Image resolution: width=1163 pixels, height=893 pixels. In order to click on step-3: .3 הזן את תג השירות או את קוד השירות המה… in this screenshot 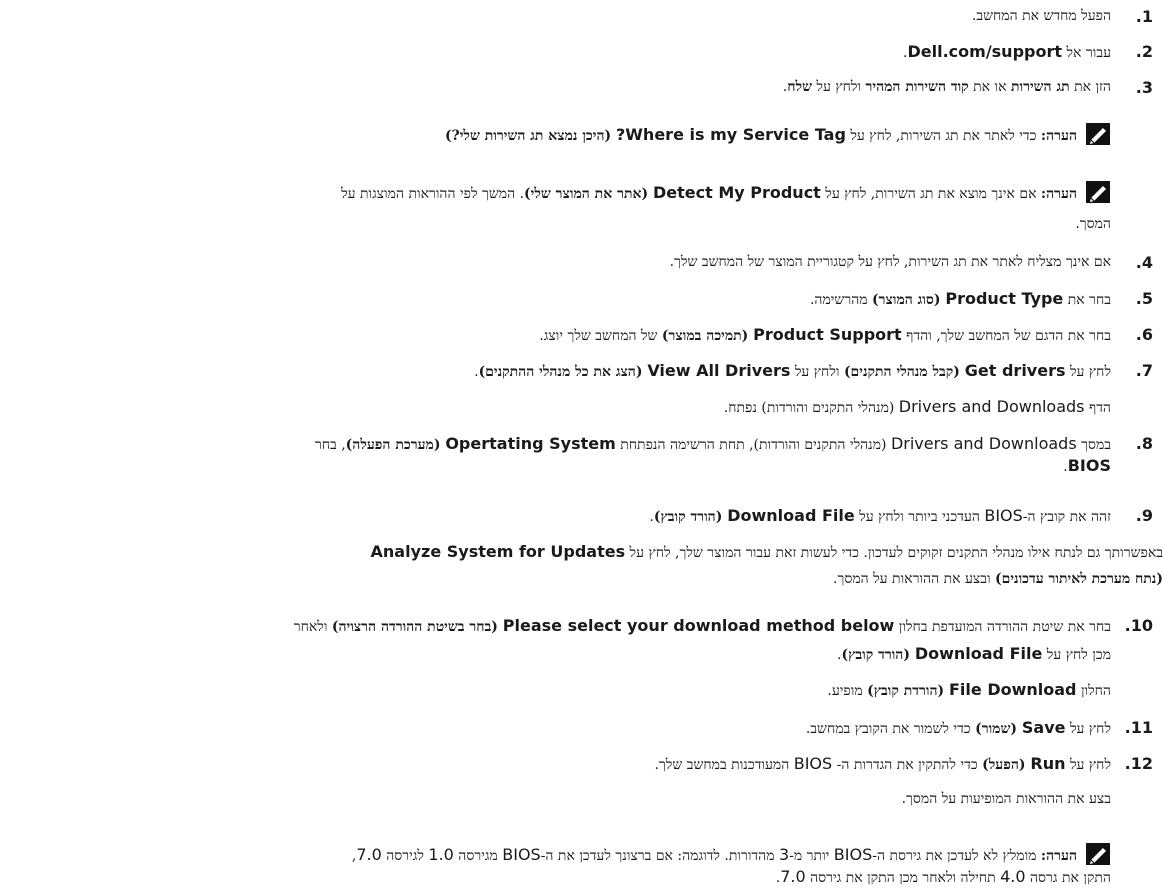, I will do `click(576, 87)`.